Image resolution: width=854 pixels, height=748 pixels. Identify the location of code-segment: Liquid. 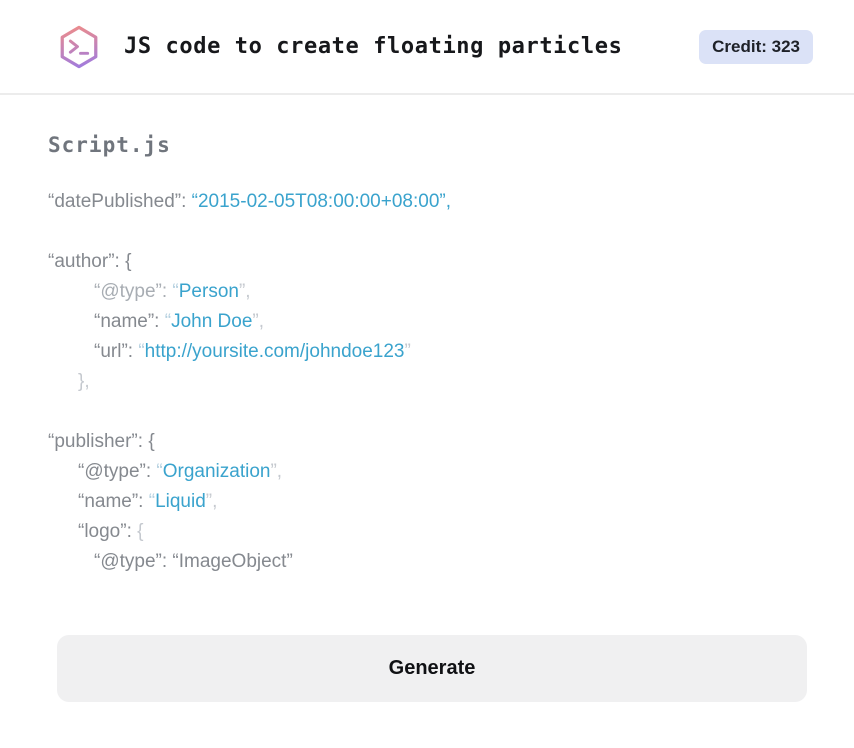
(180, 501).